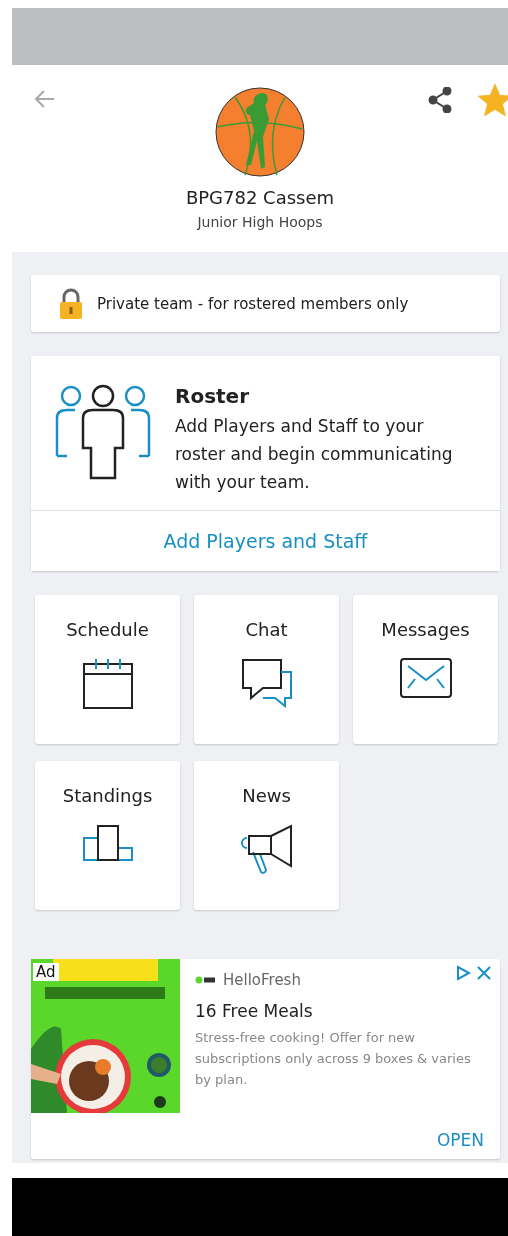 The width and height of the screenshot is (508, 1236). Describe the element at coordinates (266, 683) in the screenshot. I see `chat-icon` at that location.